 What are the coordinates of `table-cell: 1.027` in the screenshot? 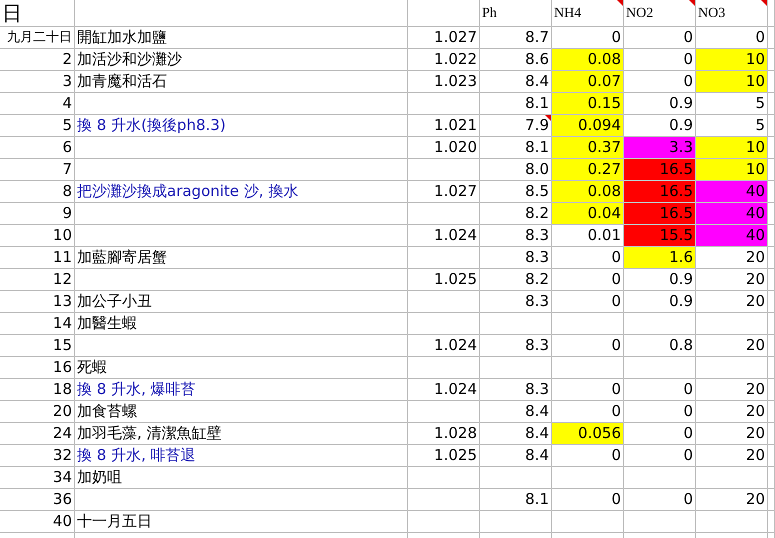 It's located at (444, 38).